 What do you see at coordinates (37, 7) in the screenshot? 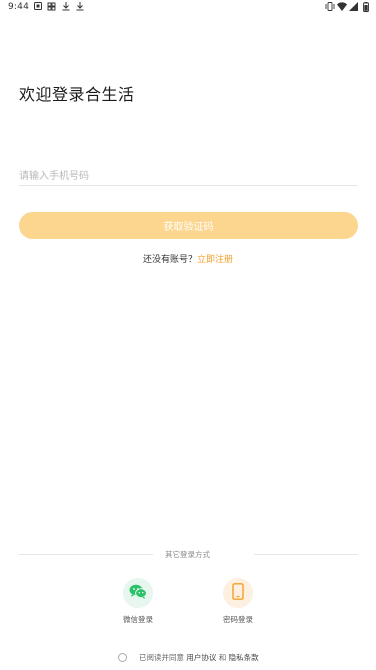
I see `notification-icon` at bounding box center [37, 7].